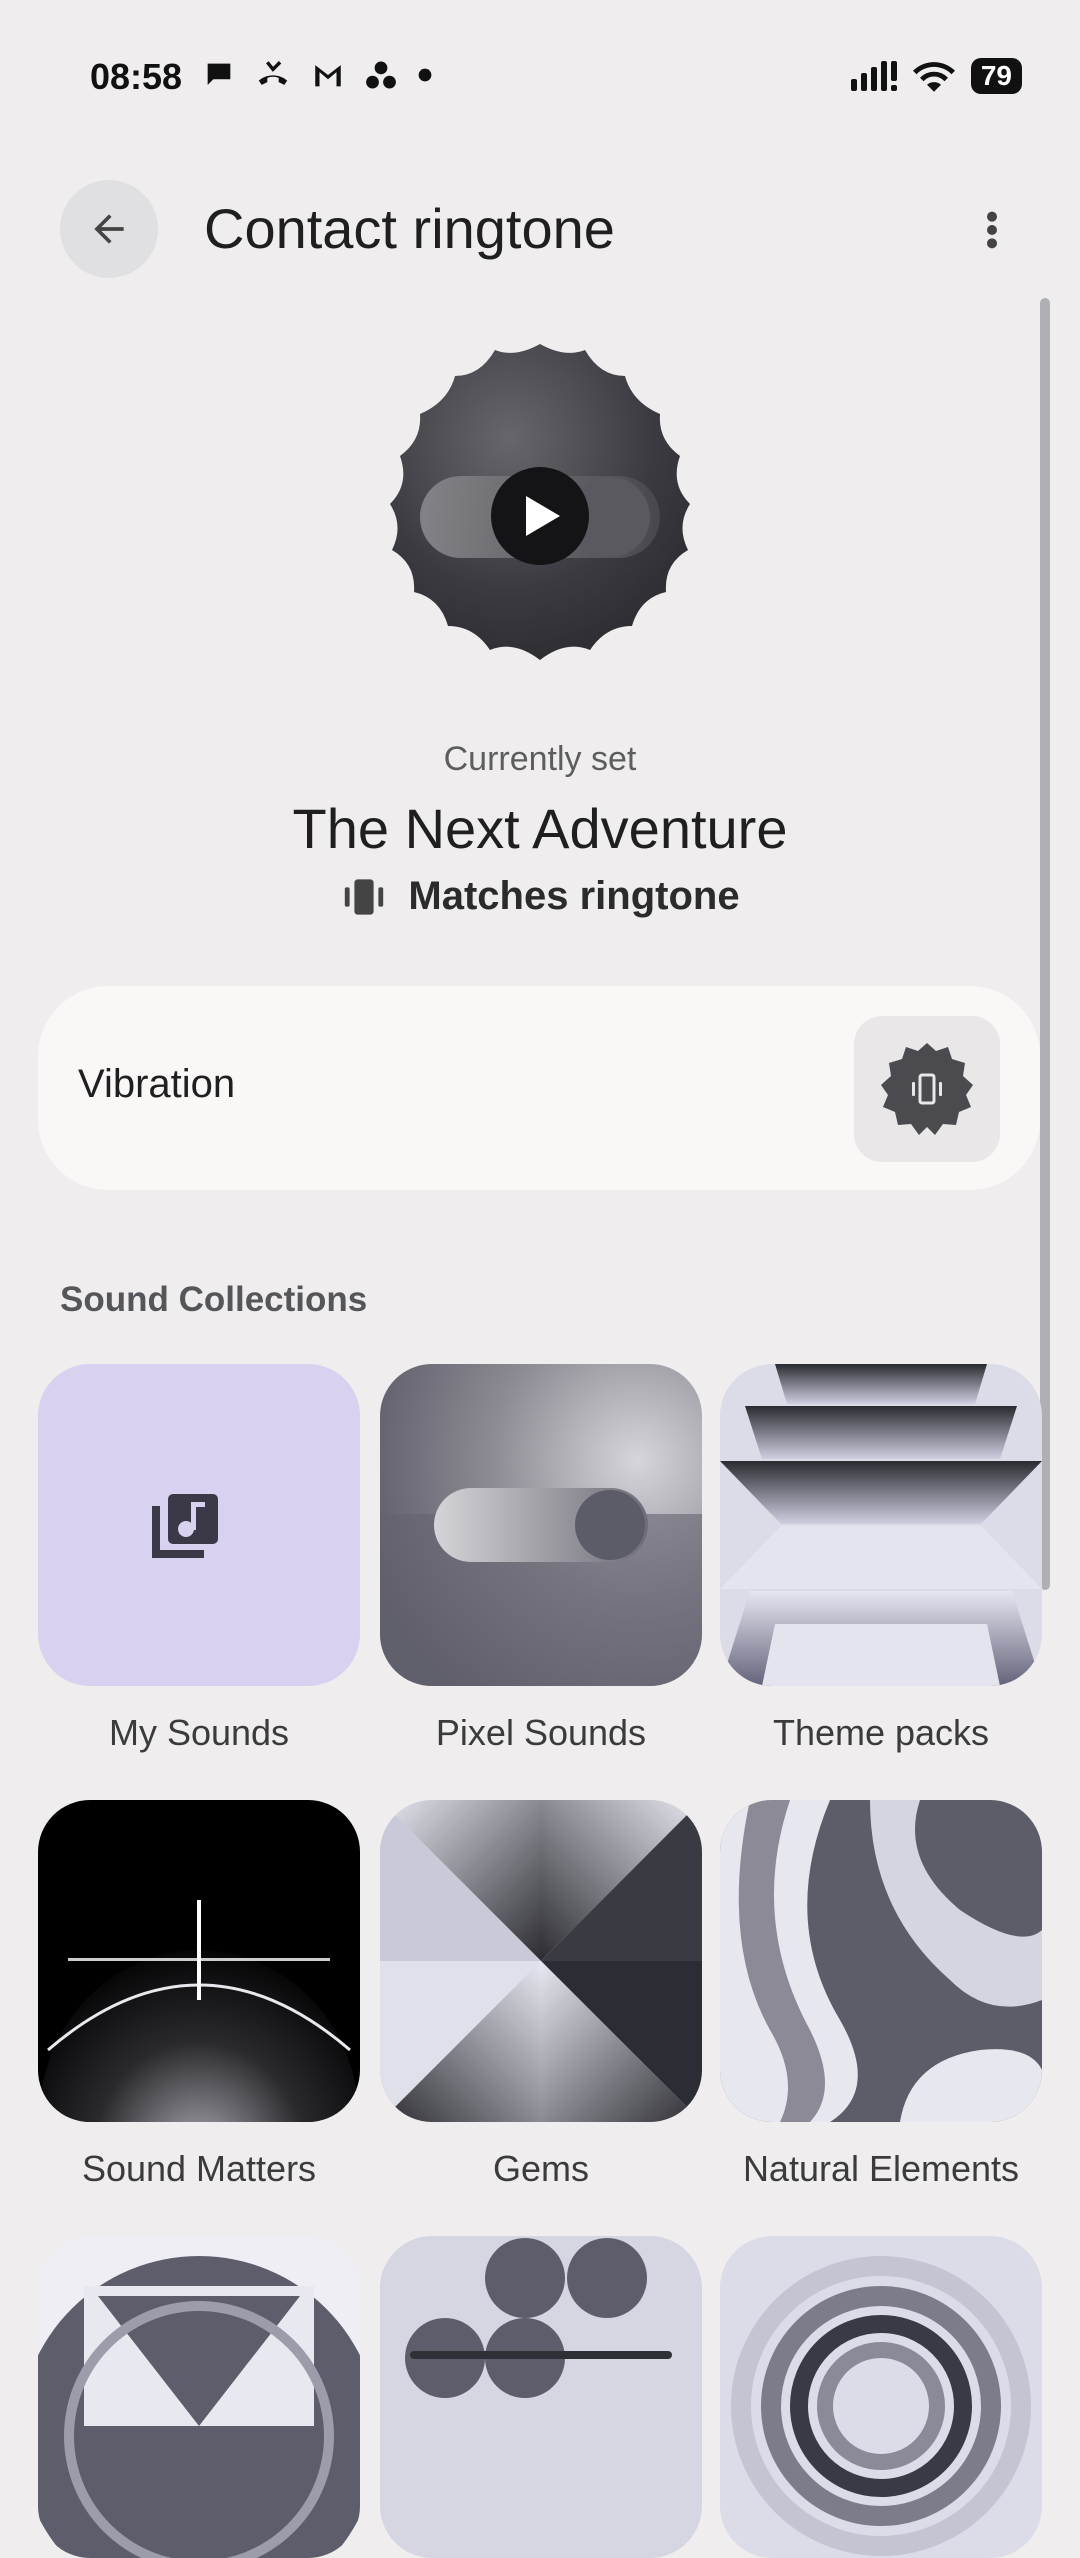 The height and width of the screenshot is (2558, 1080). Describe the element at coordinates (540, 2168) in the screenshot. I see `collection-label: Gems` at that location.